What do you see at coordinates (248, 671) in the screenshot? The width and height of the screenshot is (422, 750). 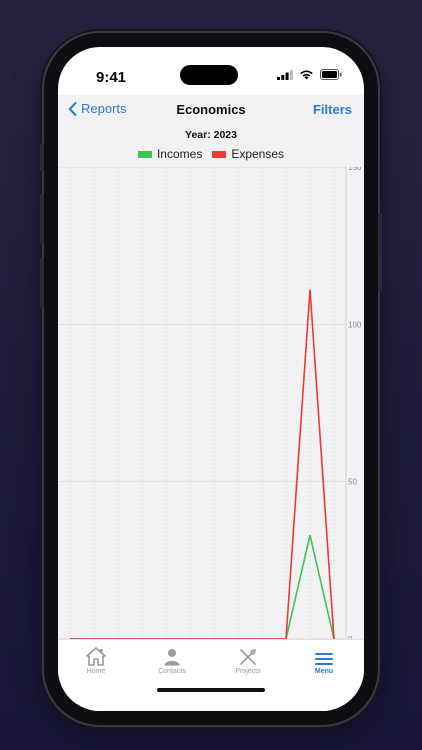 I see `tab-projects-label: Projects` at bounding box center [248, 671].